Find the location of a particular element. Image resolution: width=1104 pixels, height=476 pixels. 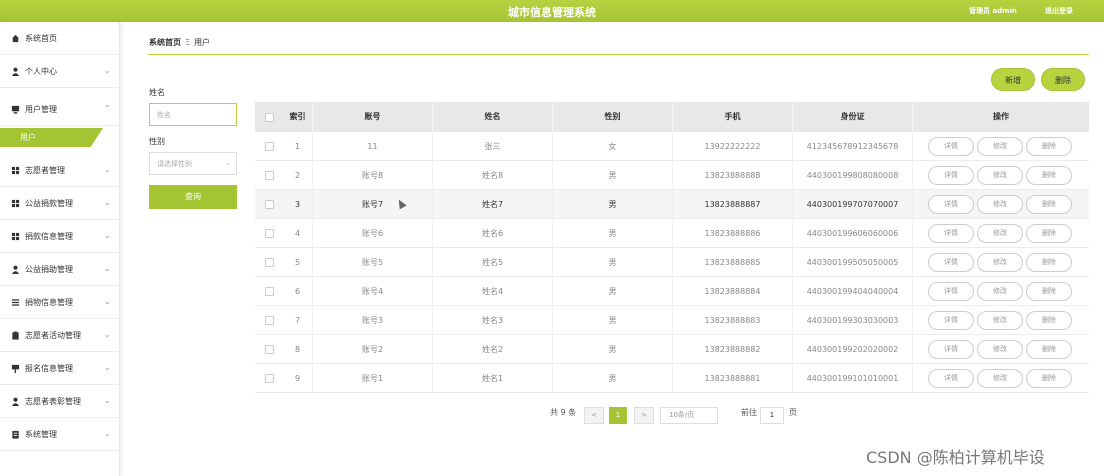

breadcrumb-home: 系统首页 is located at coordinates (165, 42).